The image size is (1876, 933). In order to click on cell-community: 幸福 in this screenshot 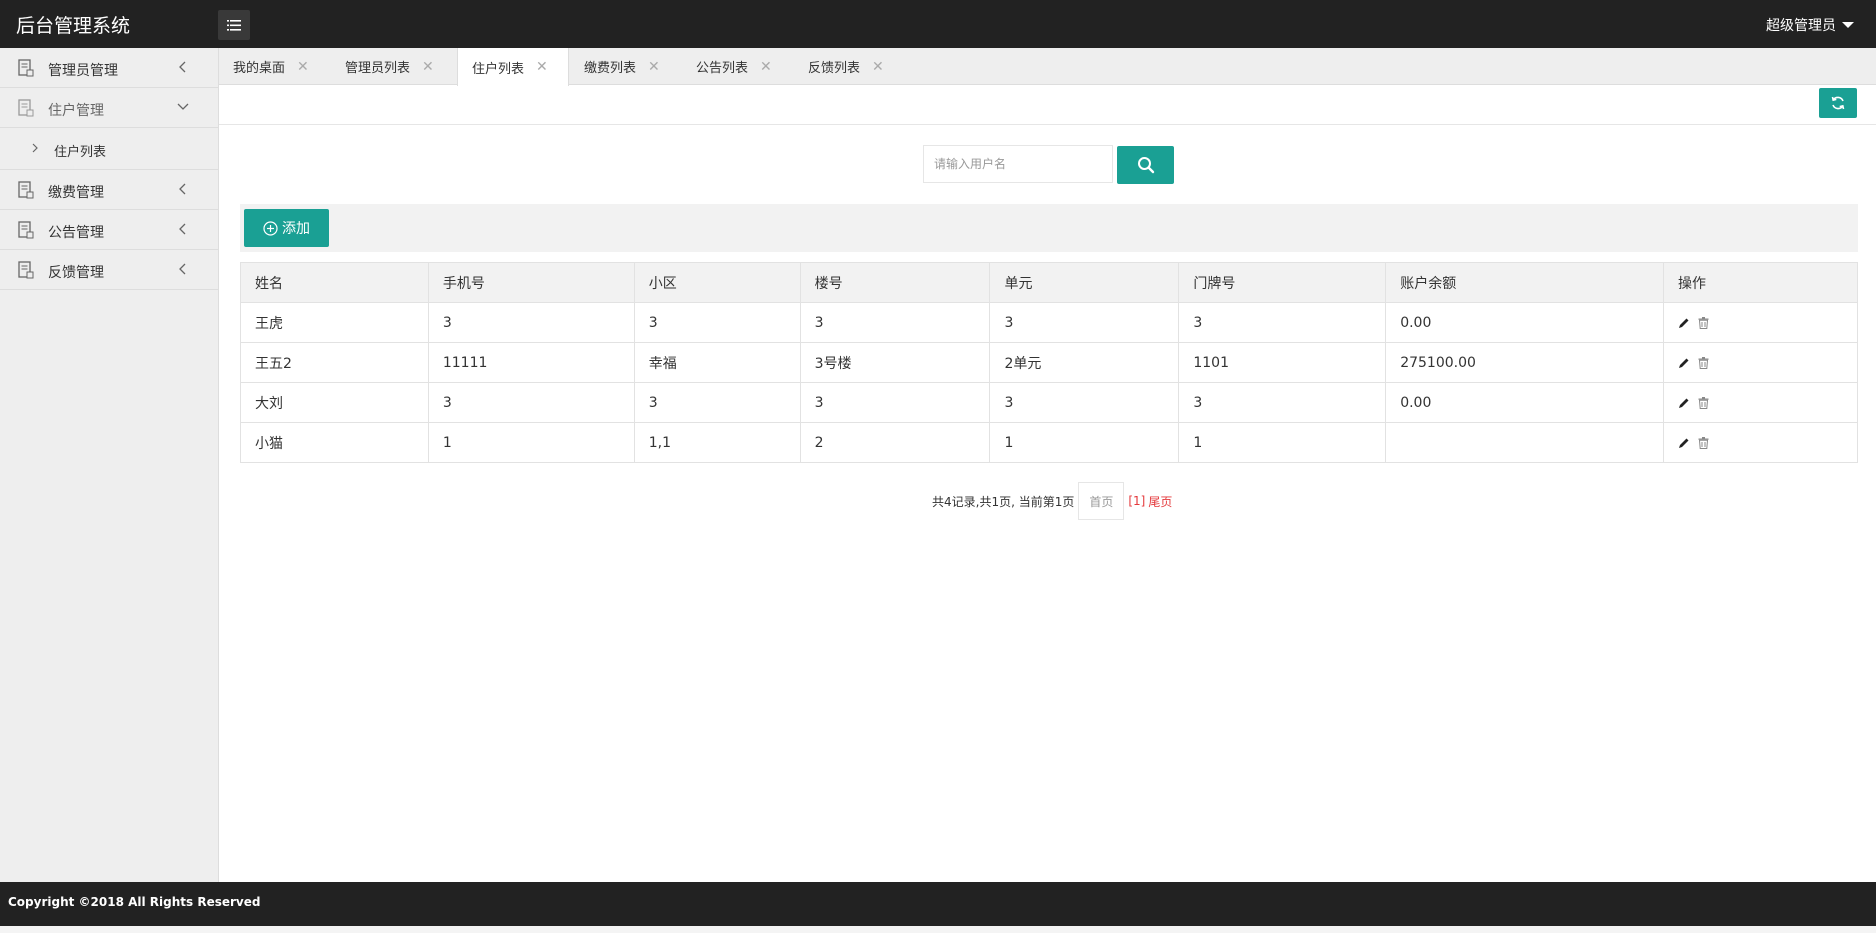, I will do `click(717, 362)`.